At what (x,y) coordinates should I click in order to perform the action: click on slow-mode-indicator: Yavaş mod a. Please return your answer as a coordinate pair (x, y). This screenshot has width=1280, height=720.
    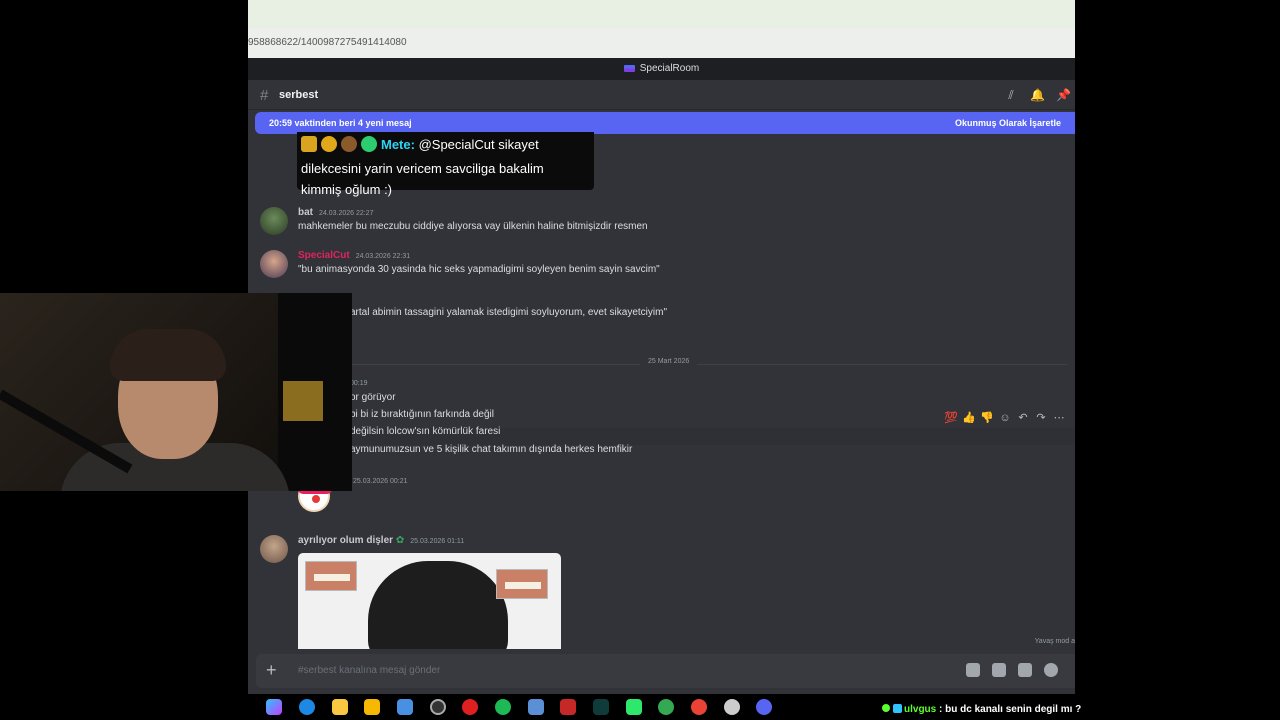
    Looking at the image, I should click on (1054, 641).